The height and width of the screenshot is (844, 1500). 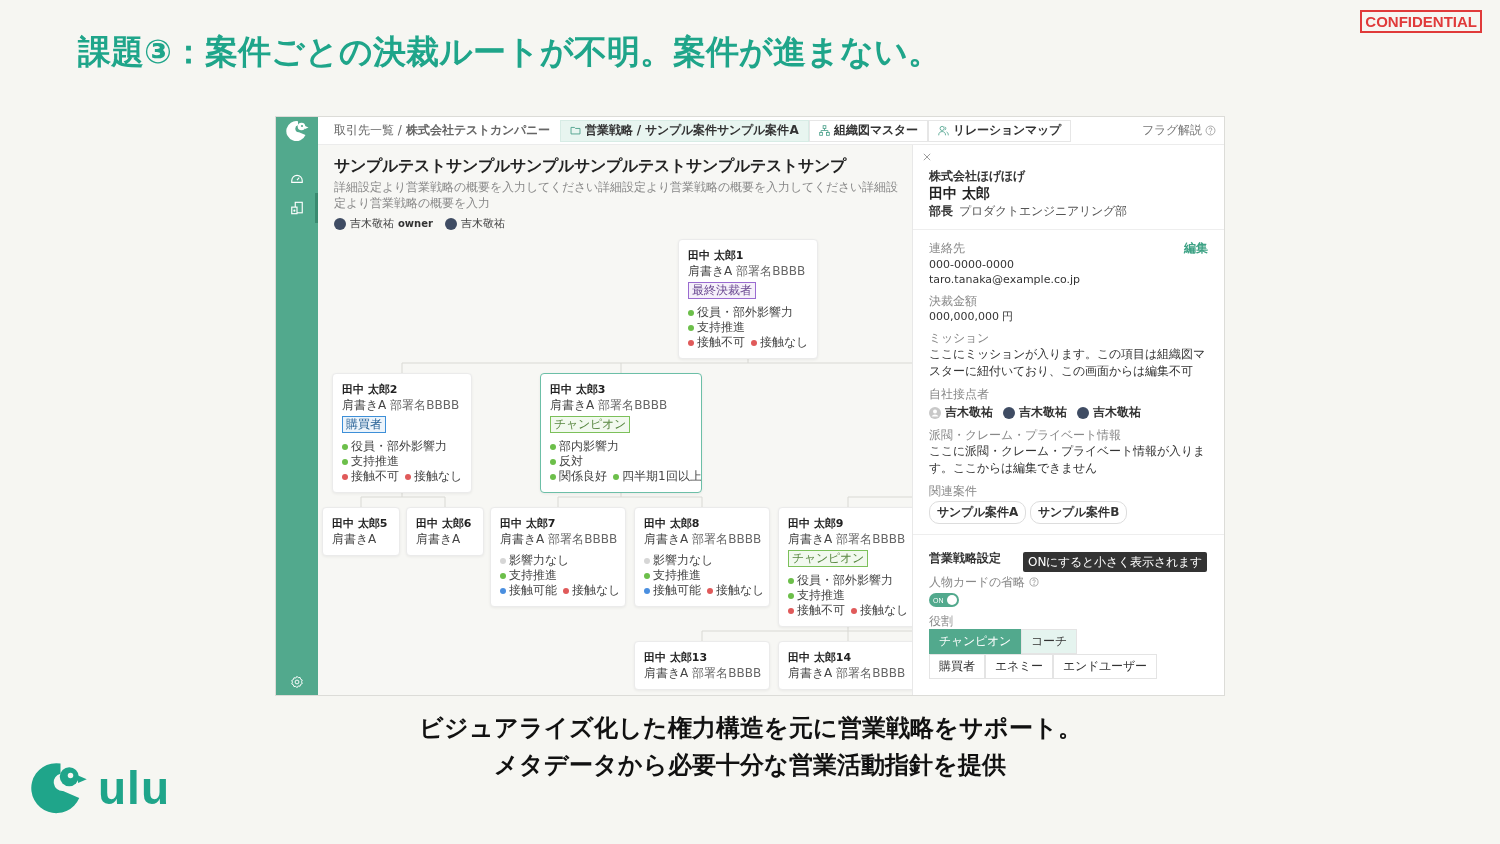 I want to click on folder-icon, so click(x=575, y=130).